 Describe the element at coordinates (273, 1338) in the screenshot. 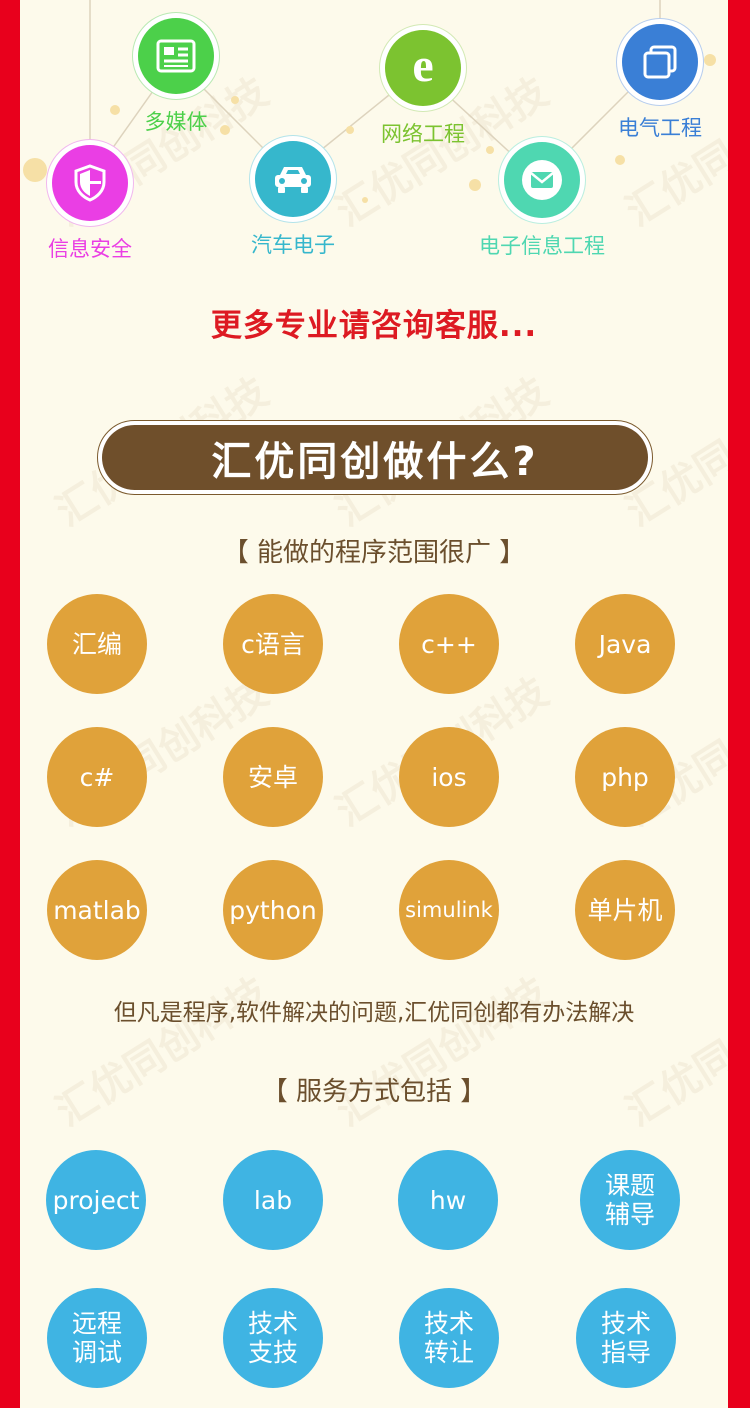

I see `service-item: 技术 支技` at that location.